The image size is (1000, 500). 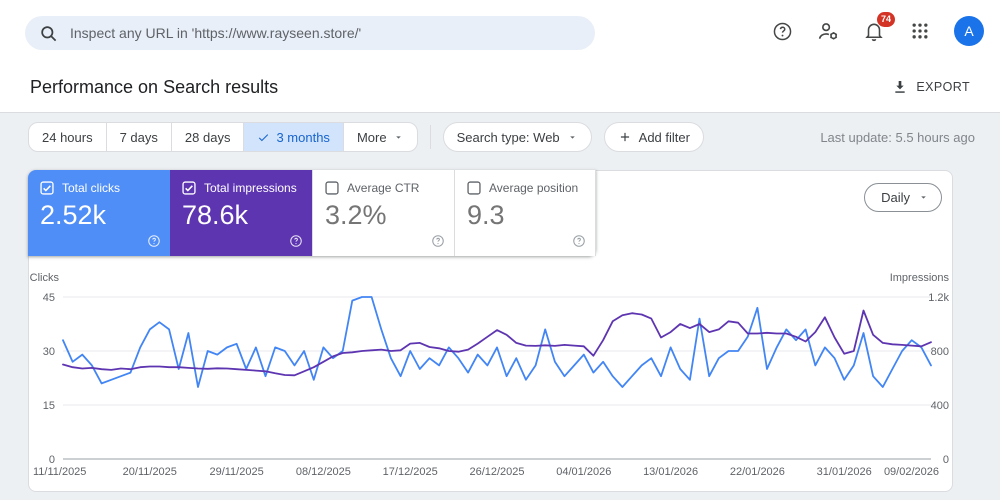 What do you see at coordinates (264, 137) in the screenshot?
I see `check-icon` at bounding box center [264, 137].